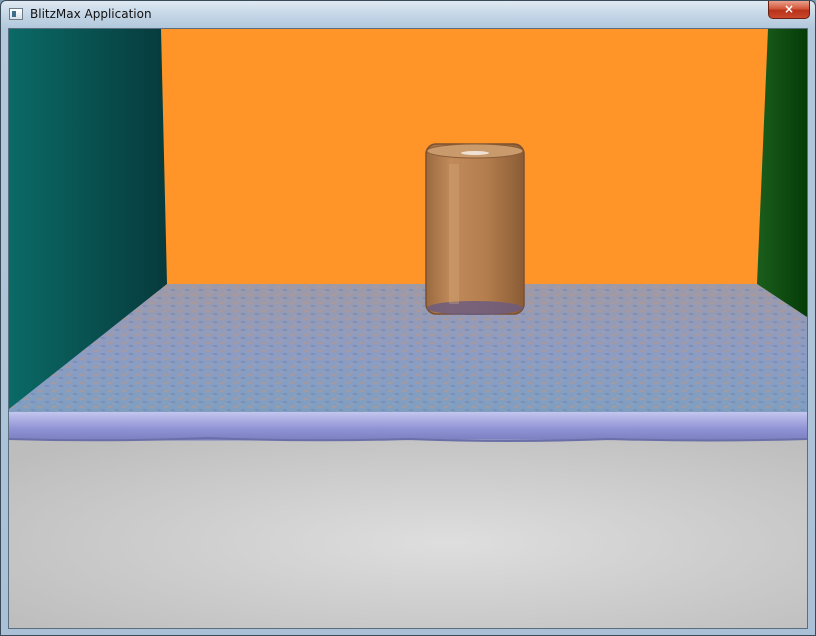 This screenshot has height=636, width=816. I want to click on window-title: BlitzMax Application, so click(91, 14).